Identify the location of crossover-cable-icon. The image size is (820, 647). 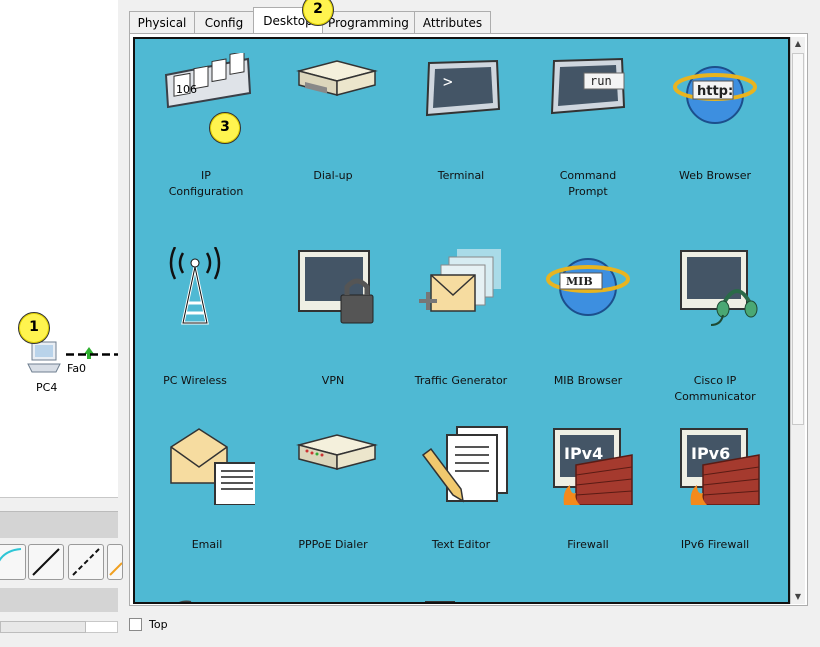
(86, 562).